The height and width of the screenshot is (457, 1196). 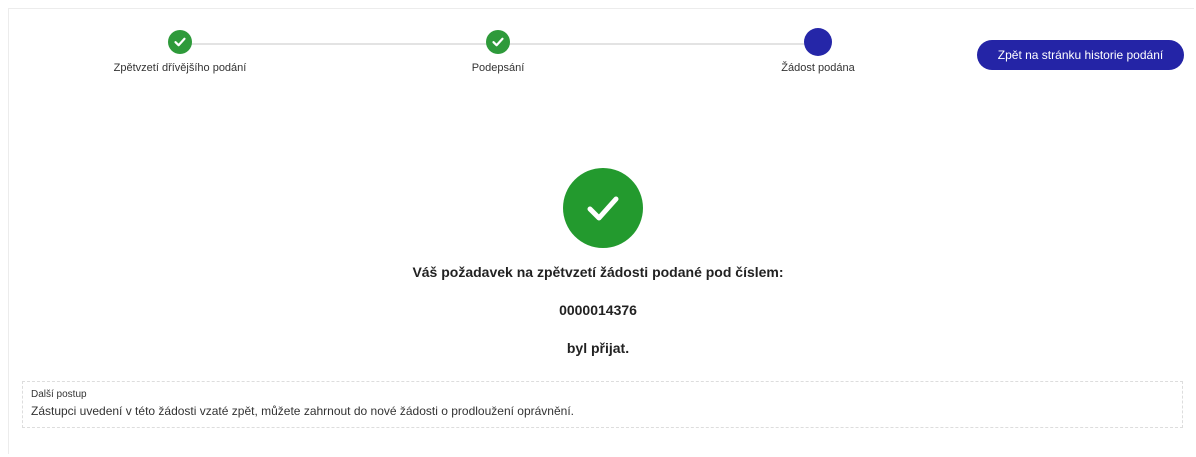 What do you see at coordinates (818, 42) in the screenshot?
I see `step-current-dot-icon` at bounding box center [818, 42].